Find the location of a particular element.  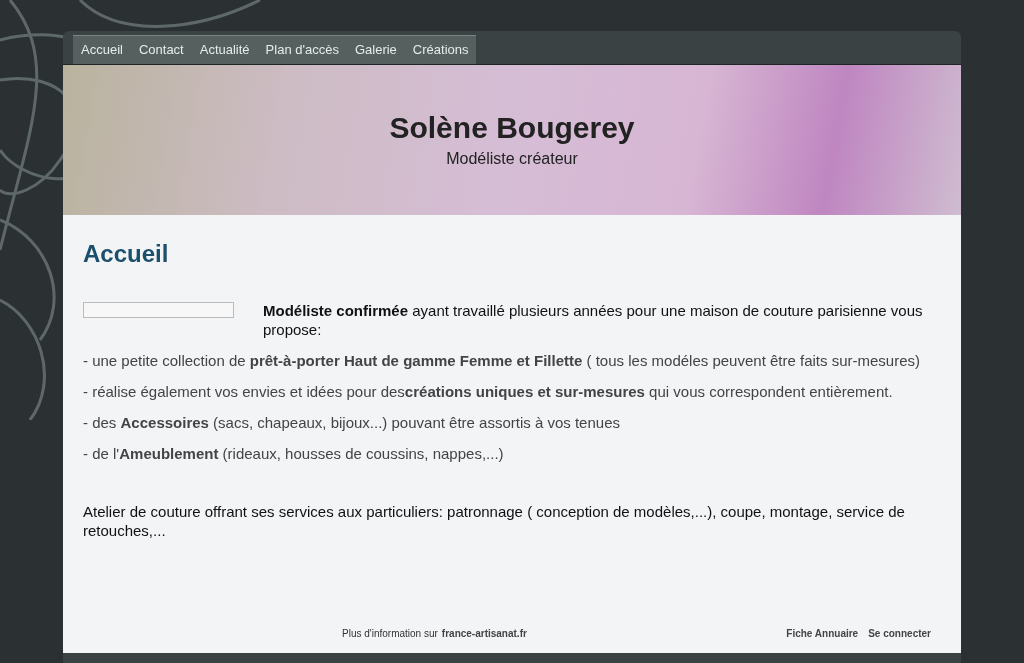

nav-tab: Créations is located at coordinates (440, 49).